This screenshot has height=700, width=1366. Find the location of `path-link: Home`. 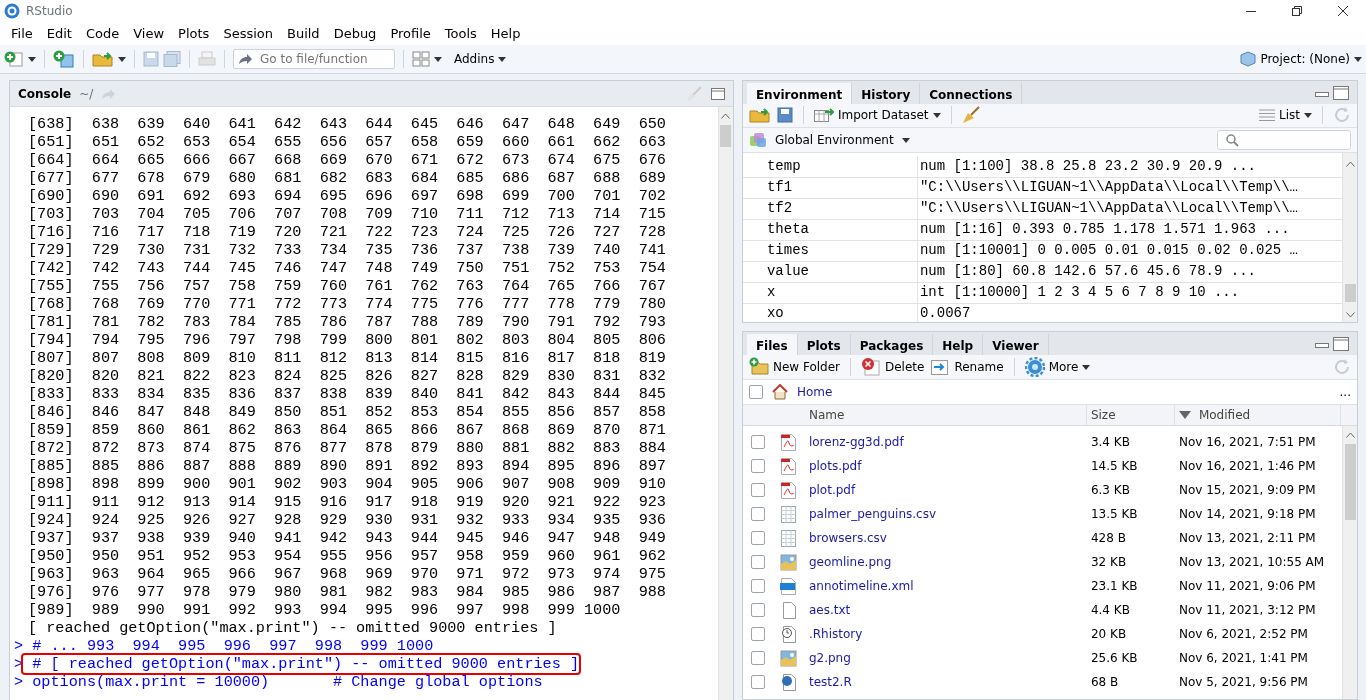

path-link: Home is located at coordinates (814, 392).